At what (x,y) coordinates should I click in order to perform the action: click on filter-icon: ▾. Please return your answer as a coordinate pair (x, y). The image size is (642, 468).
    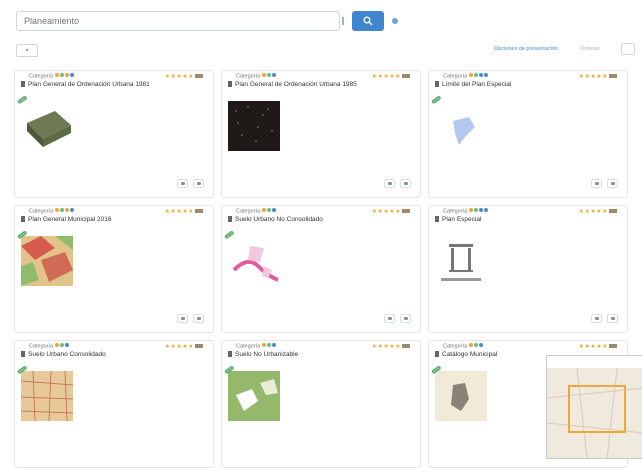
    Looking at the image, I should click on (27, 51).